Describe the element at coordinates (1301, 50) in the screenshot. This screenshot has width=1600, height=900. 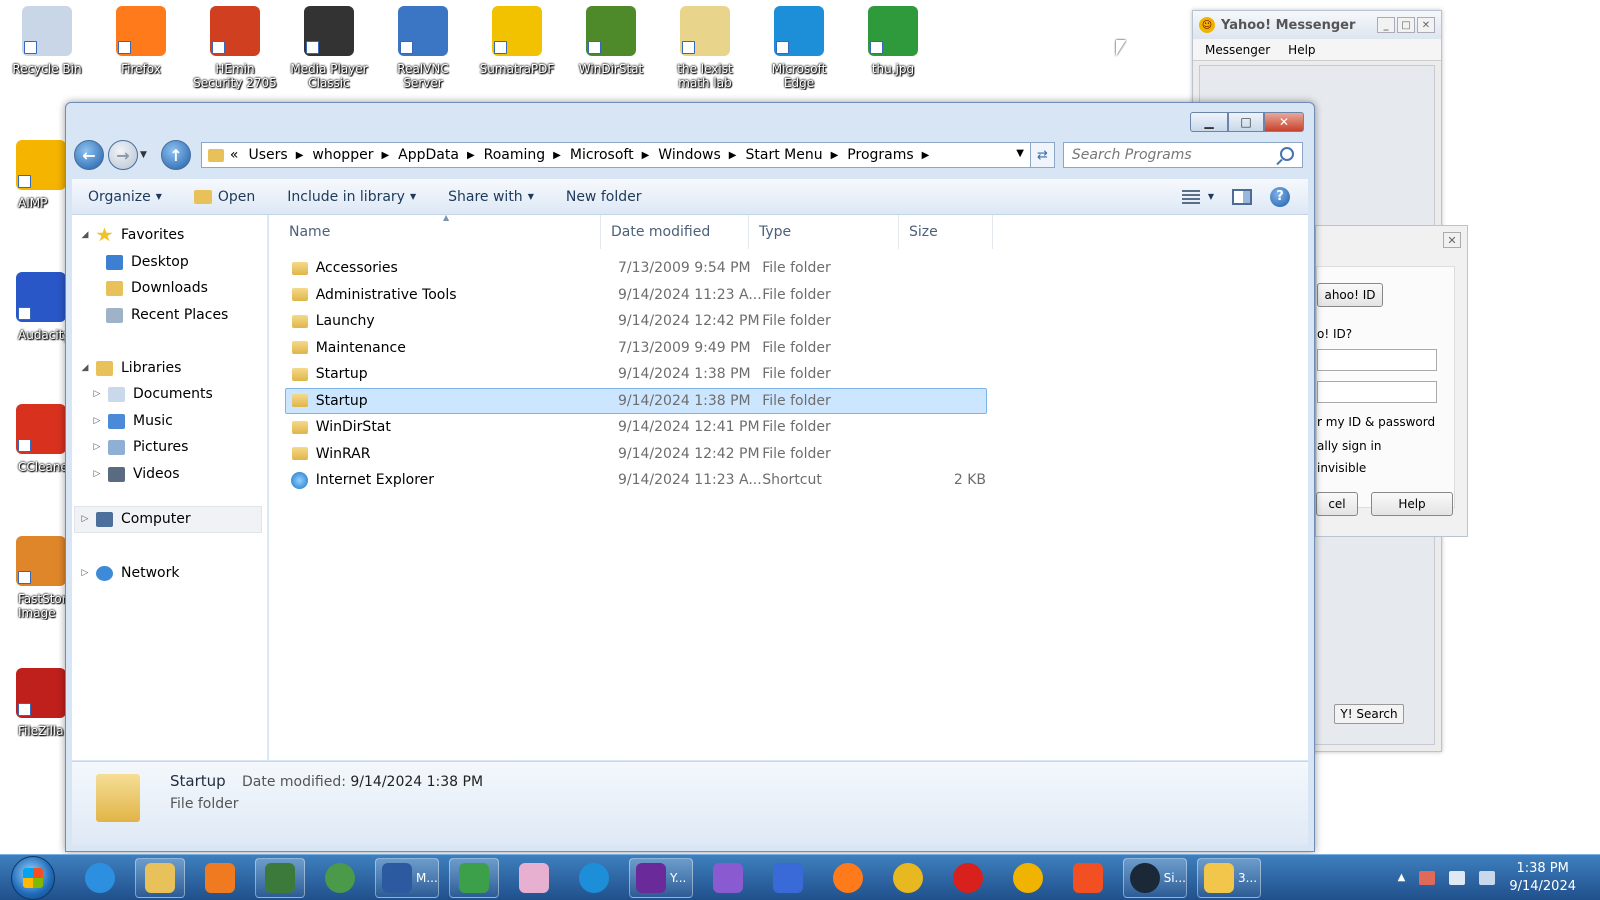
I see `yahoo-menu-help: Help` at that location.